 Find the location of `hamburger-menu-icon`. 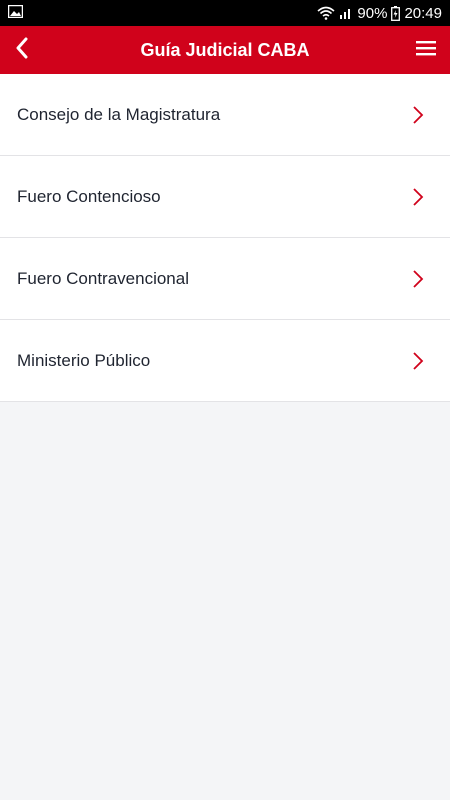

hamburger-menu-icon is located at coordinates (426, 50).